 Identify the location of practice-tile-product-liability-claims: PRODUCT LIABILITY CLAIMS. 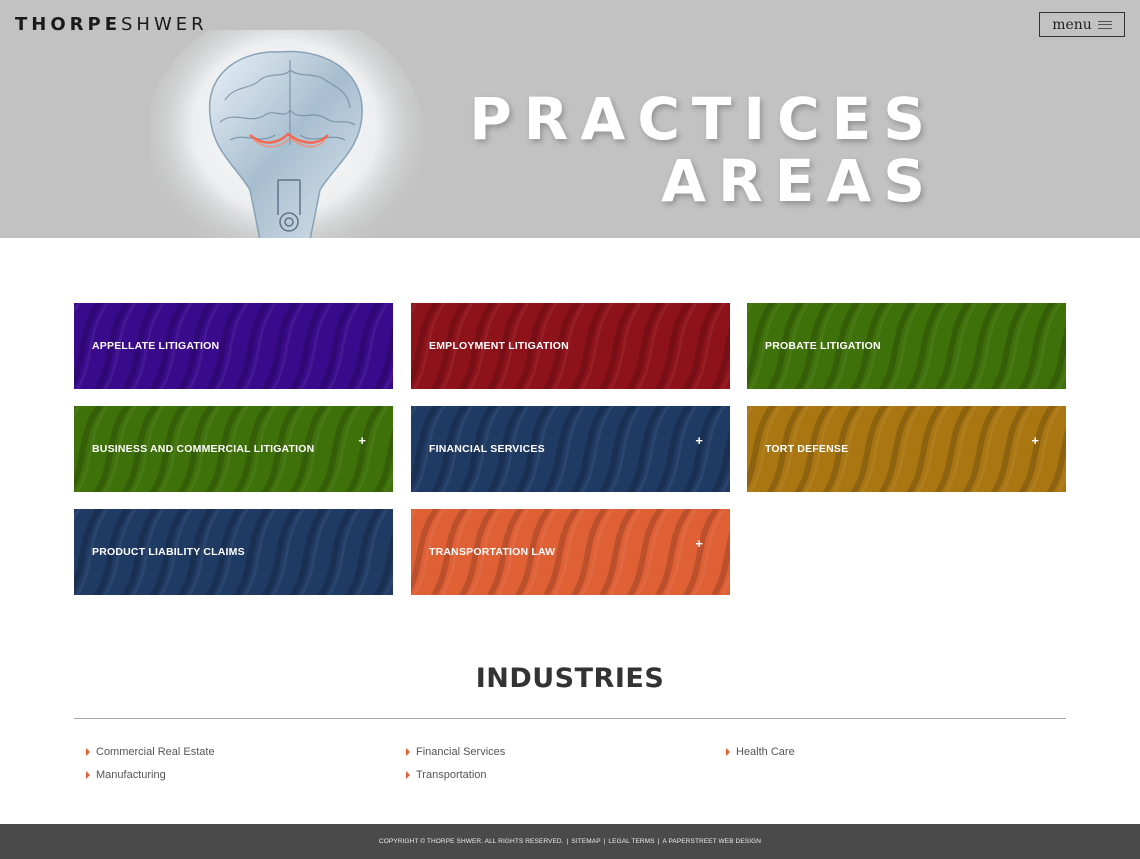
(233, 552).